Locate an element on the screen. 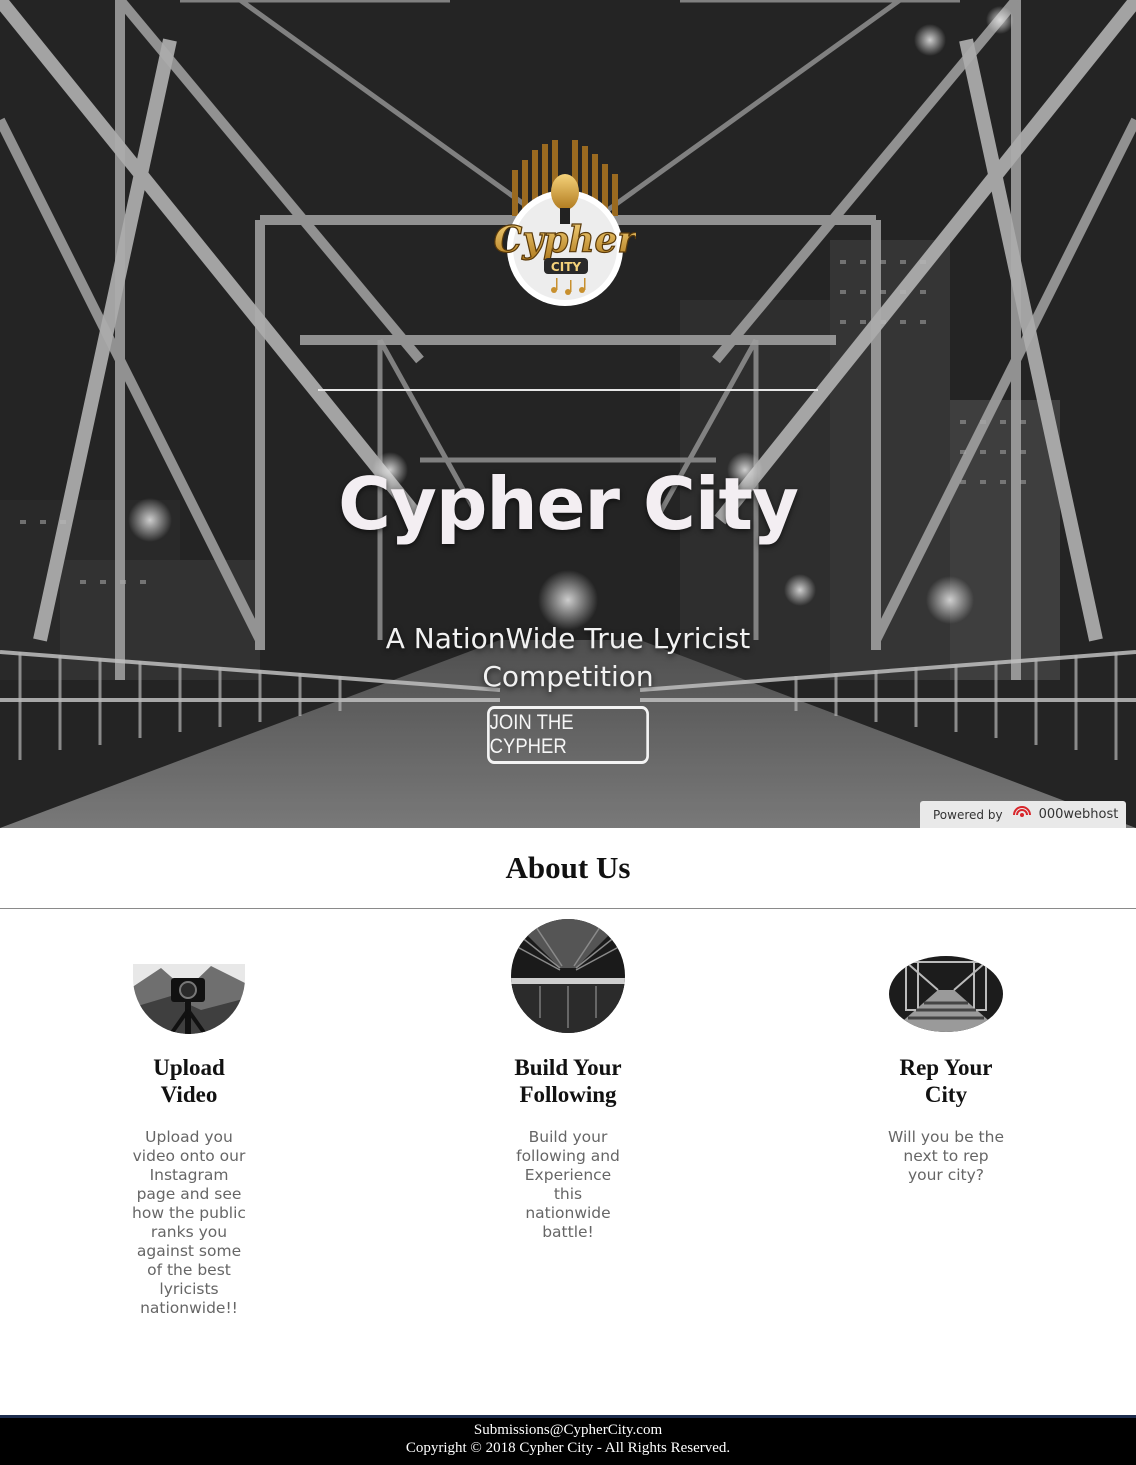  webhost-logo-icon is located at coordinates (1021, 811).